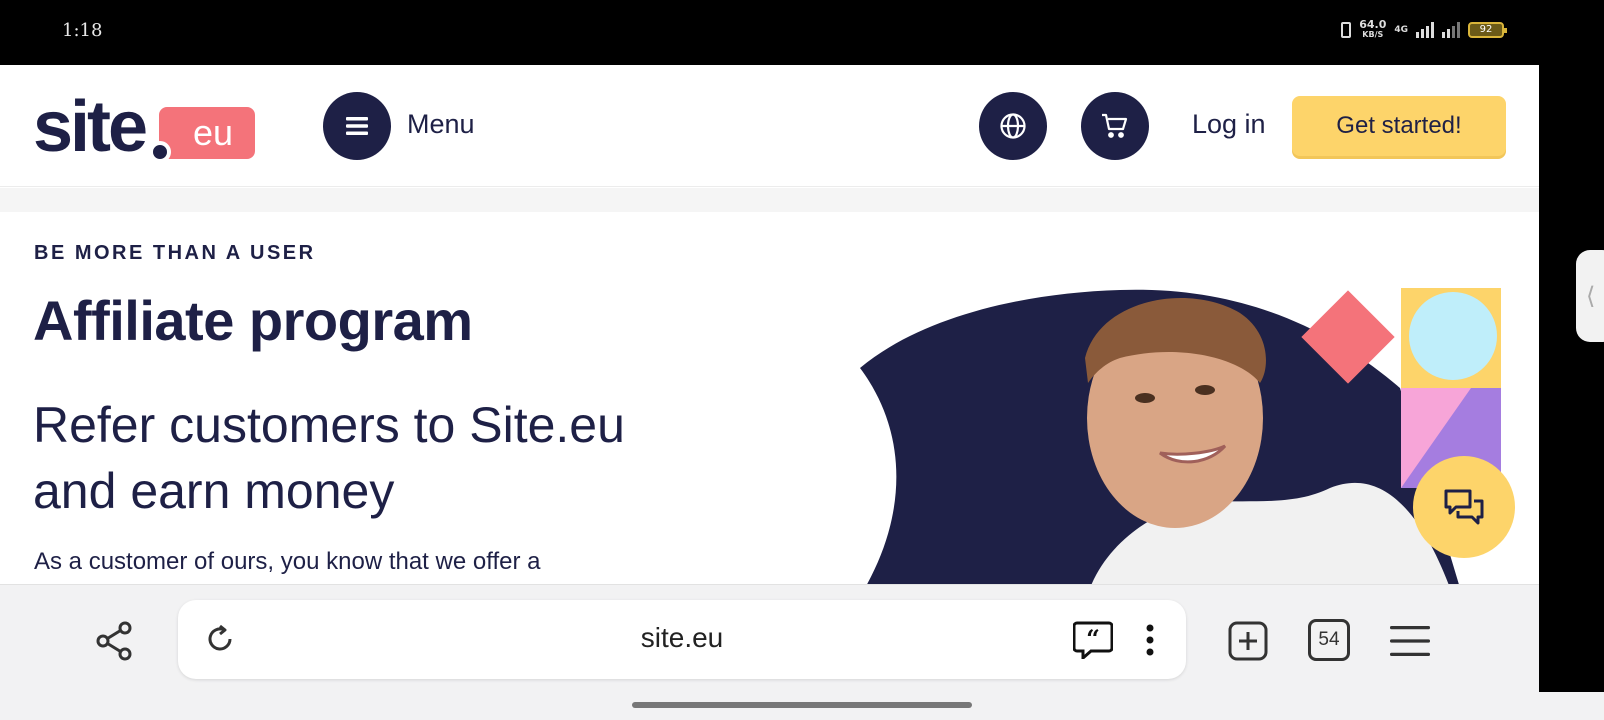  I want to click on address-bar: site.eu, so click(682, 639).